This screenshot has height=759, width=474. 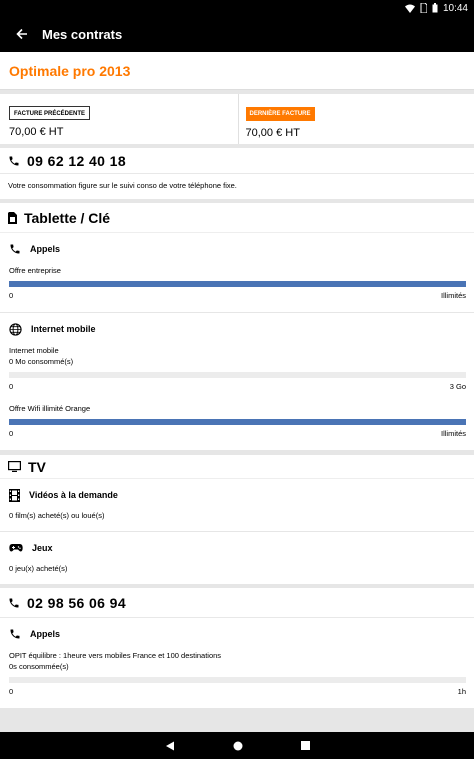 What do you see at coordinates (39, 666) in the screenshot?
I see `mobile-calls-consumed: 0s consommée(s)` at bounding box center [39, 666].